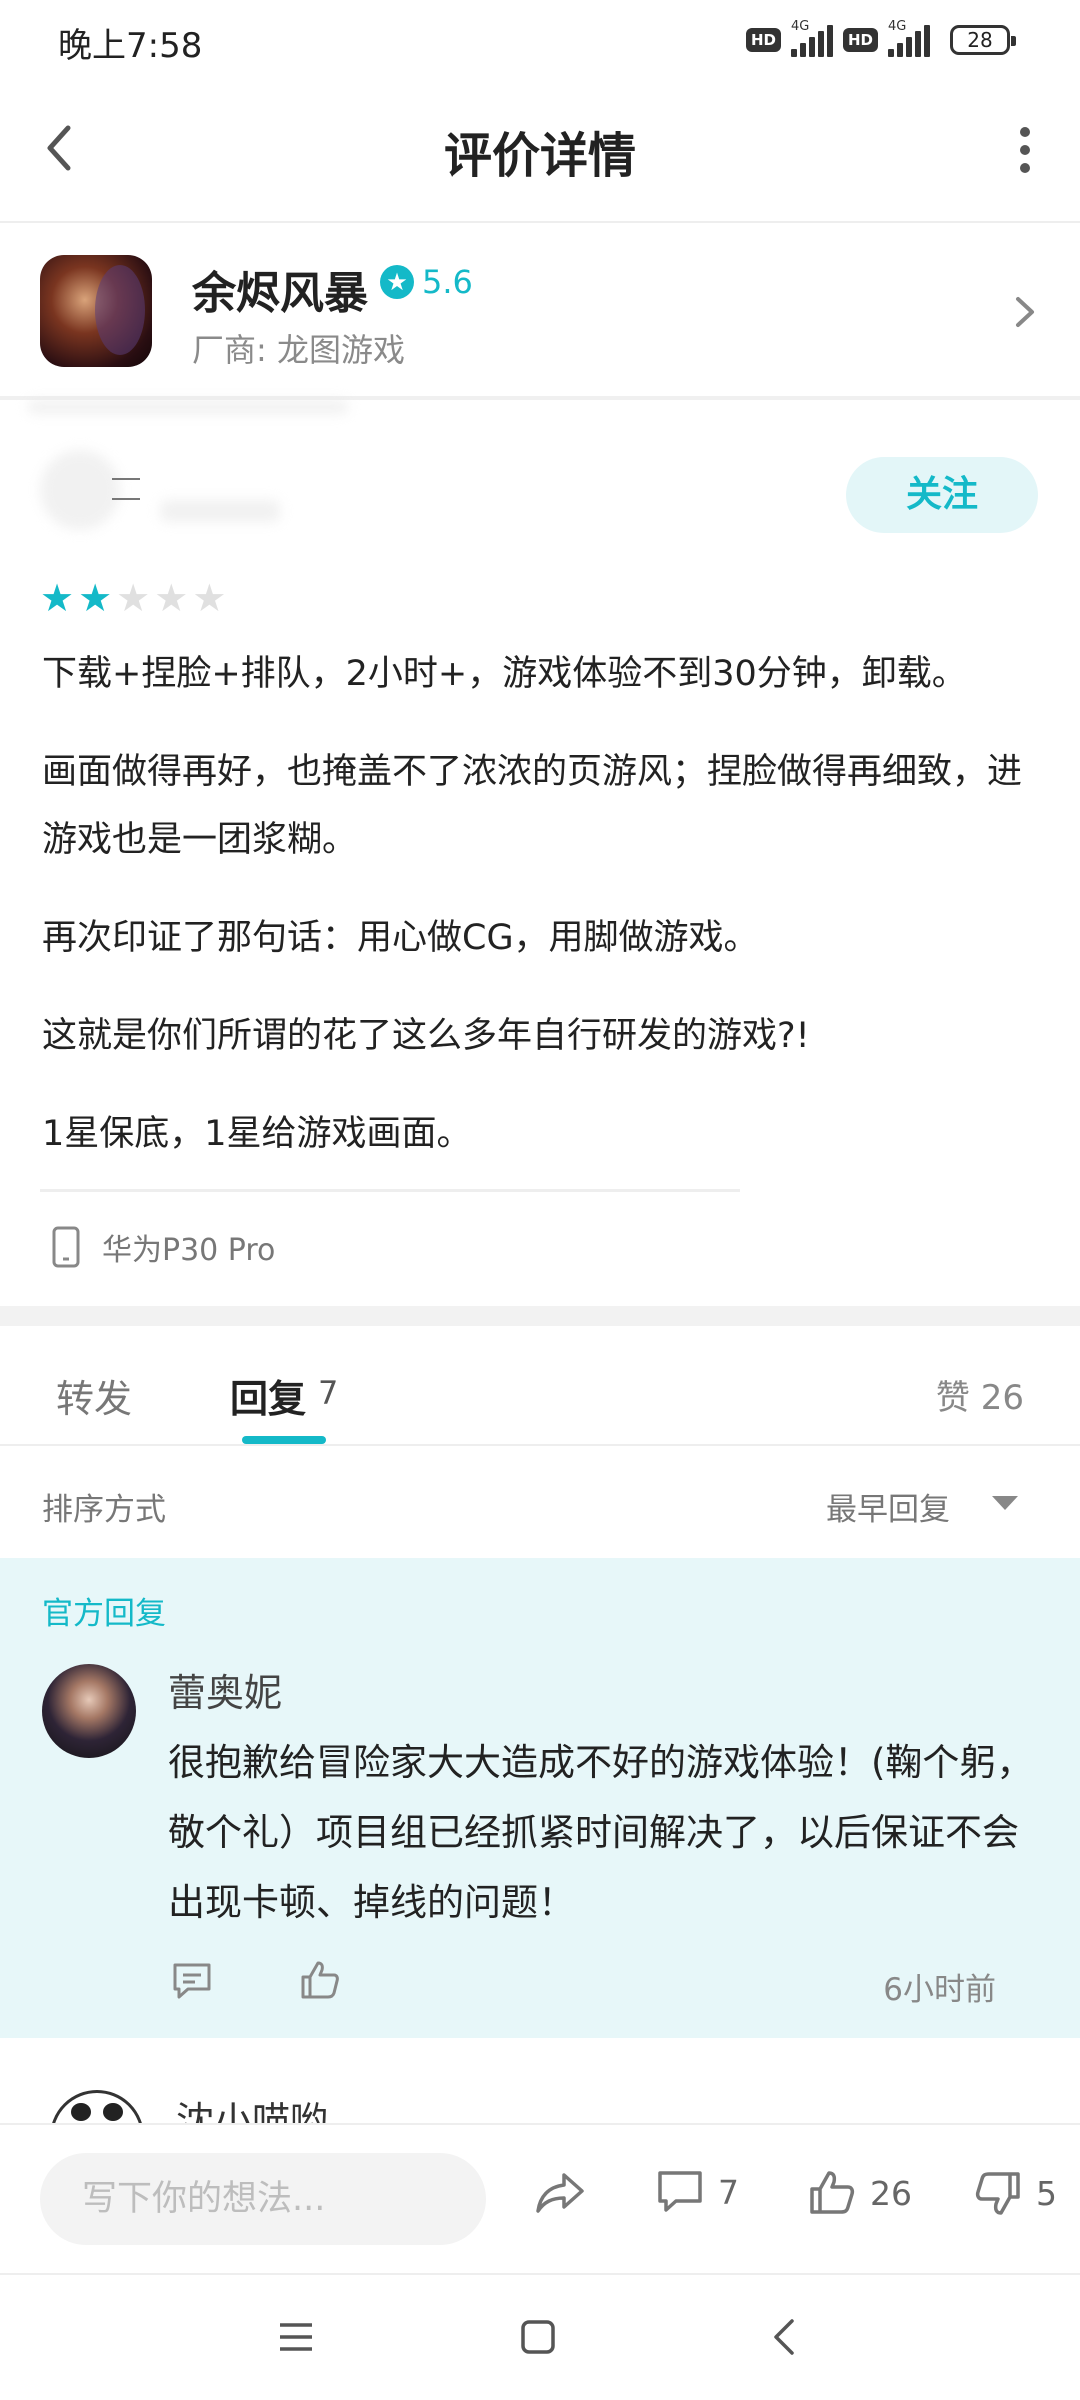  Describe the element at coordinates (400, 938) in the screenshot. I see `review-paragraph: 再次印证了那句话：用心做CG，用脚做游戏。` at that location.